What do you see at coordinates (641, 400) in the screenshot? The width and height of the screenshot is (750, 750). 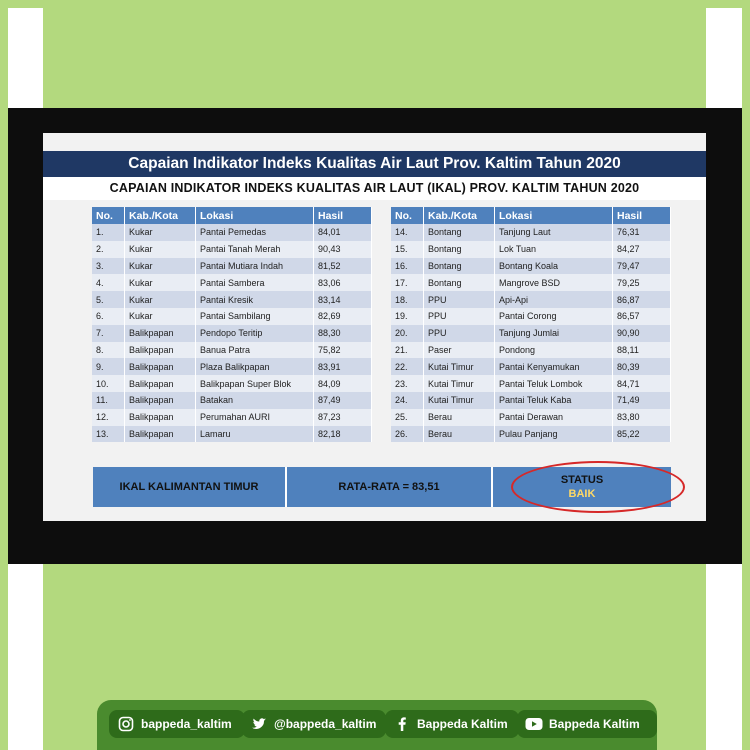 I see `cell-hasil: 71,49` at bounding box center [641, 400].